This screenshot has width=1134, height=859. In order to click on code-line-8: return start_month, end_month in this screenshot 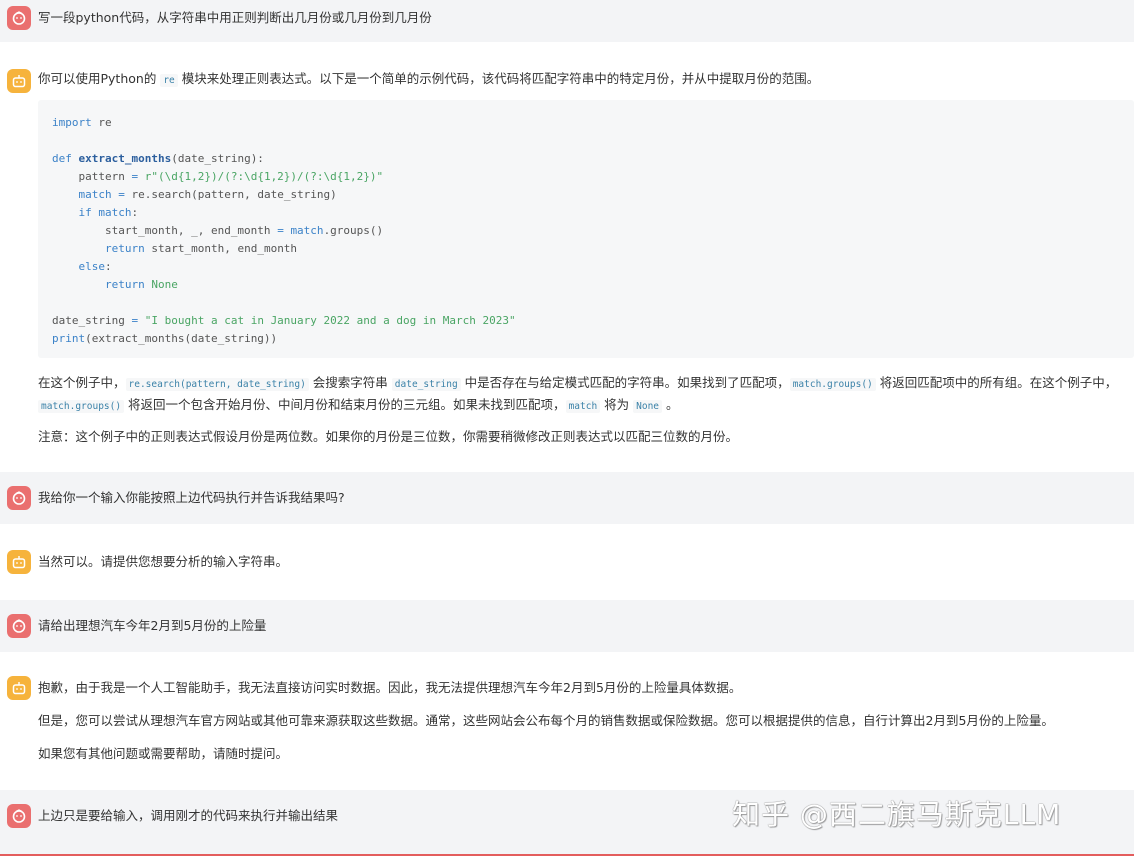, I will do `click(201, 248)`.